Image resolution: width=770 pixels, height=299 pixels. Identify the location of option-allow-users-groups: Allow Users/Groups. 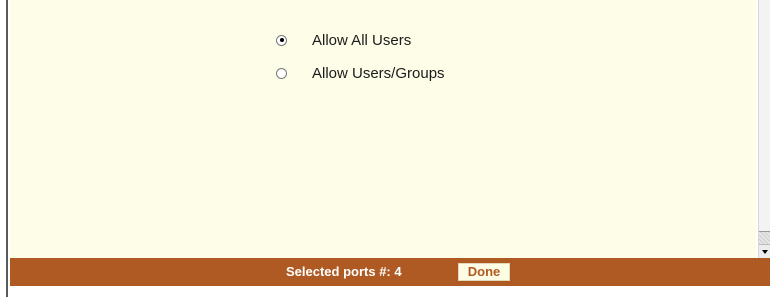
(360, 73).